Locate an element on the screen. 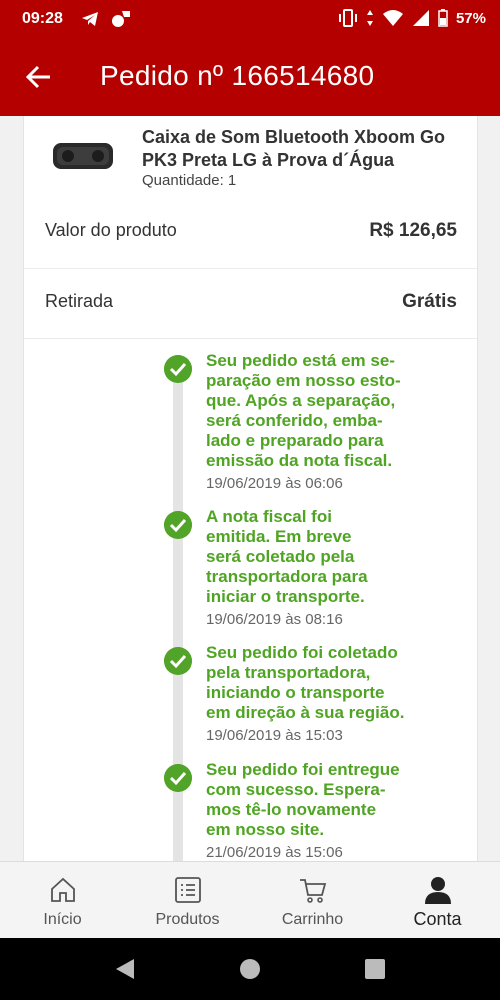  telegram-icon is located at coordinates (90, 19).